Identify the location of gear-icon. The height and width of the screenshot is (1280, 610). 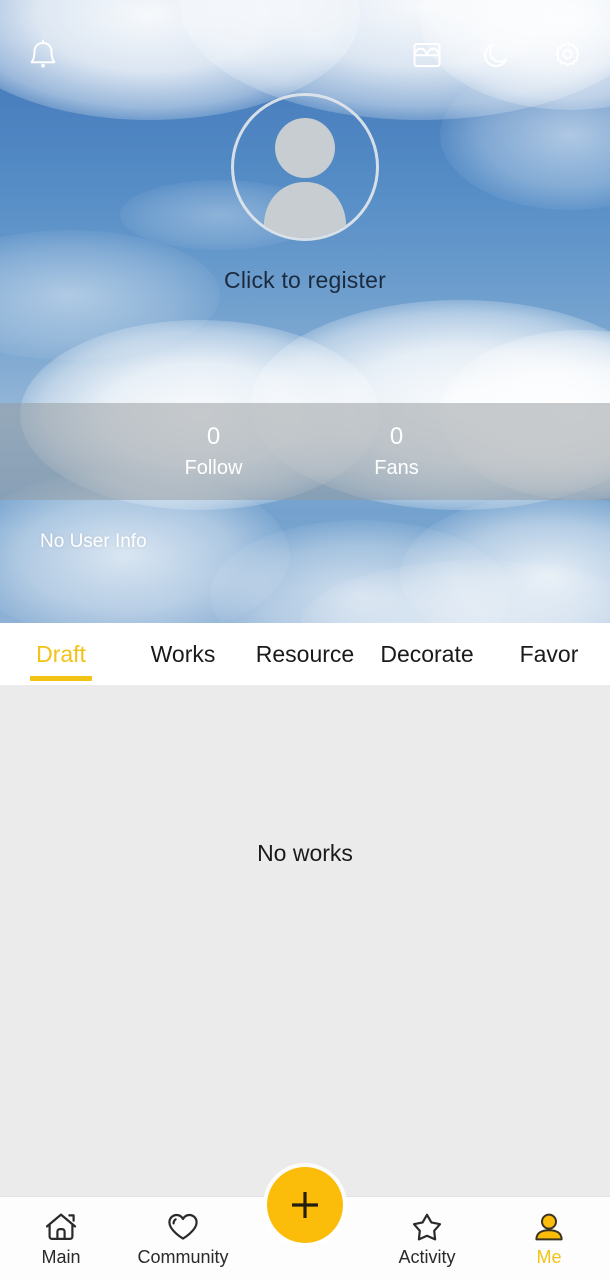
(567, 55).